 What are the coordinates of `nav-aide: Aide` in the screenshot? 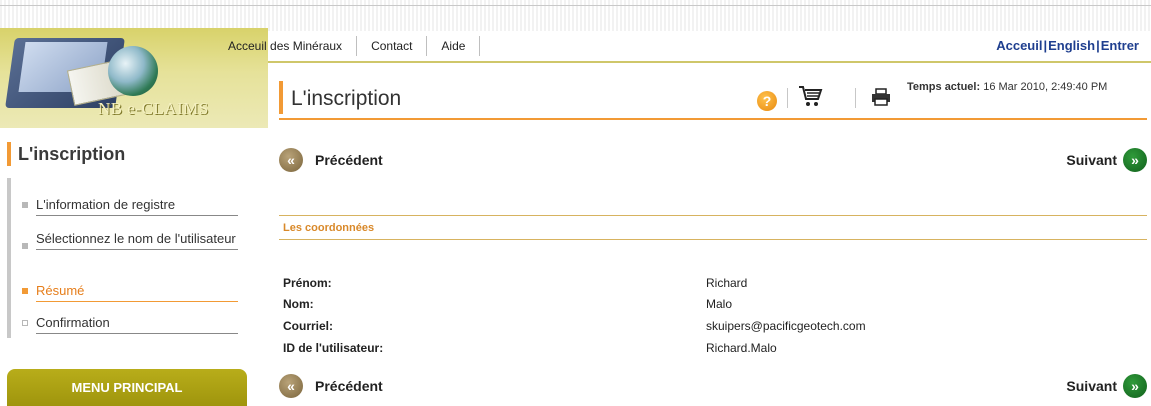 It's located at (454, 46).